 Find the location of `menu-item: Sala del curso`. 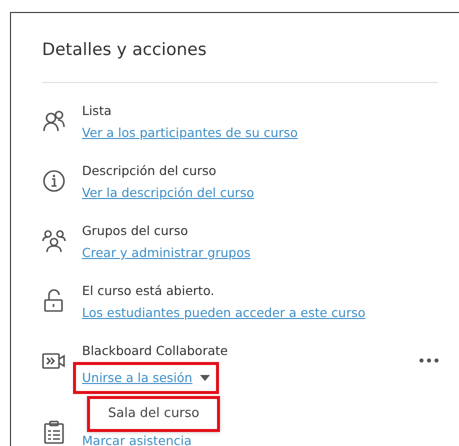

menu-item: Sala del curso is located at coordinates (153, 414).